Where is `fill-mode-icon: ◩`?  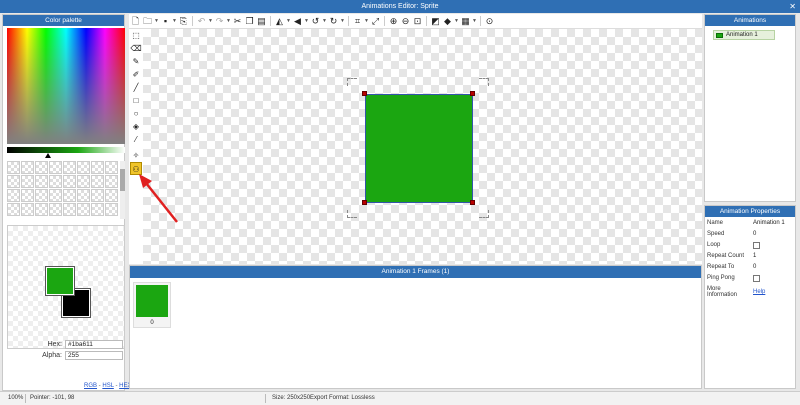 fill-mode-icon: ◩ is located at coordinates (435, 21).